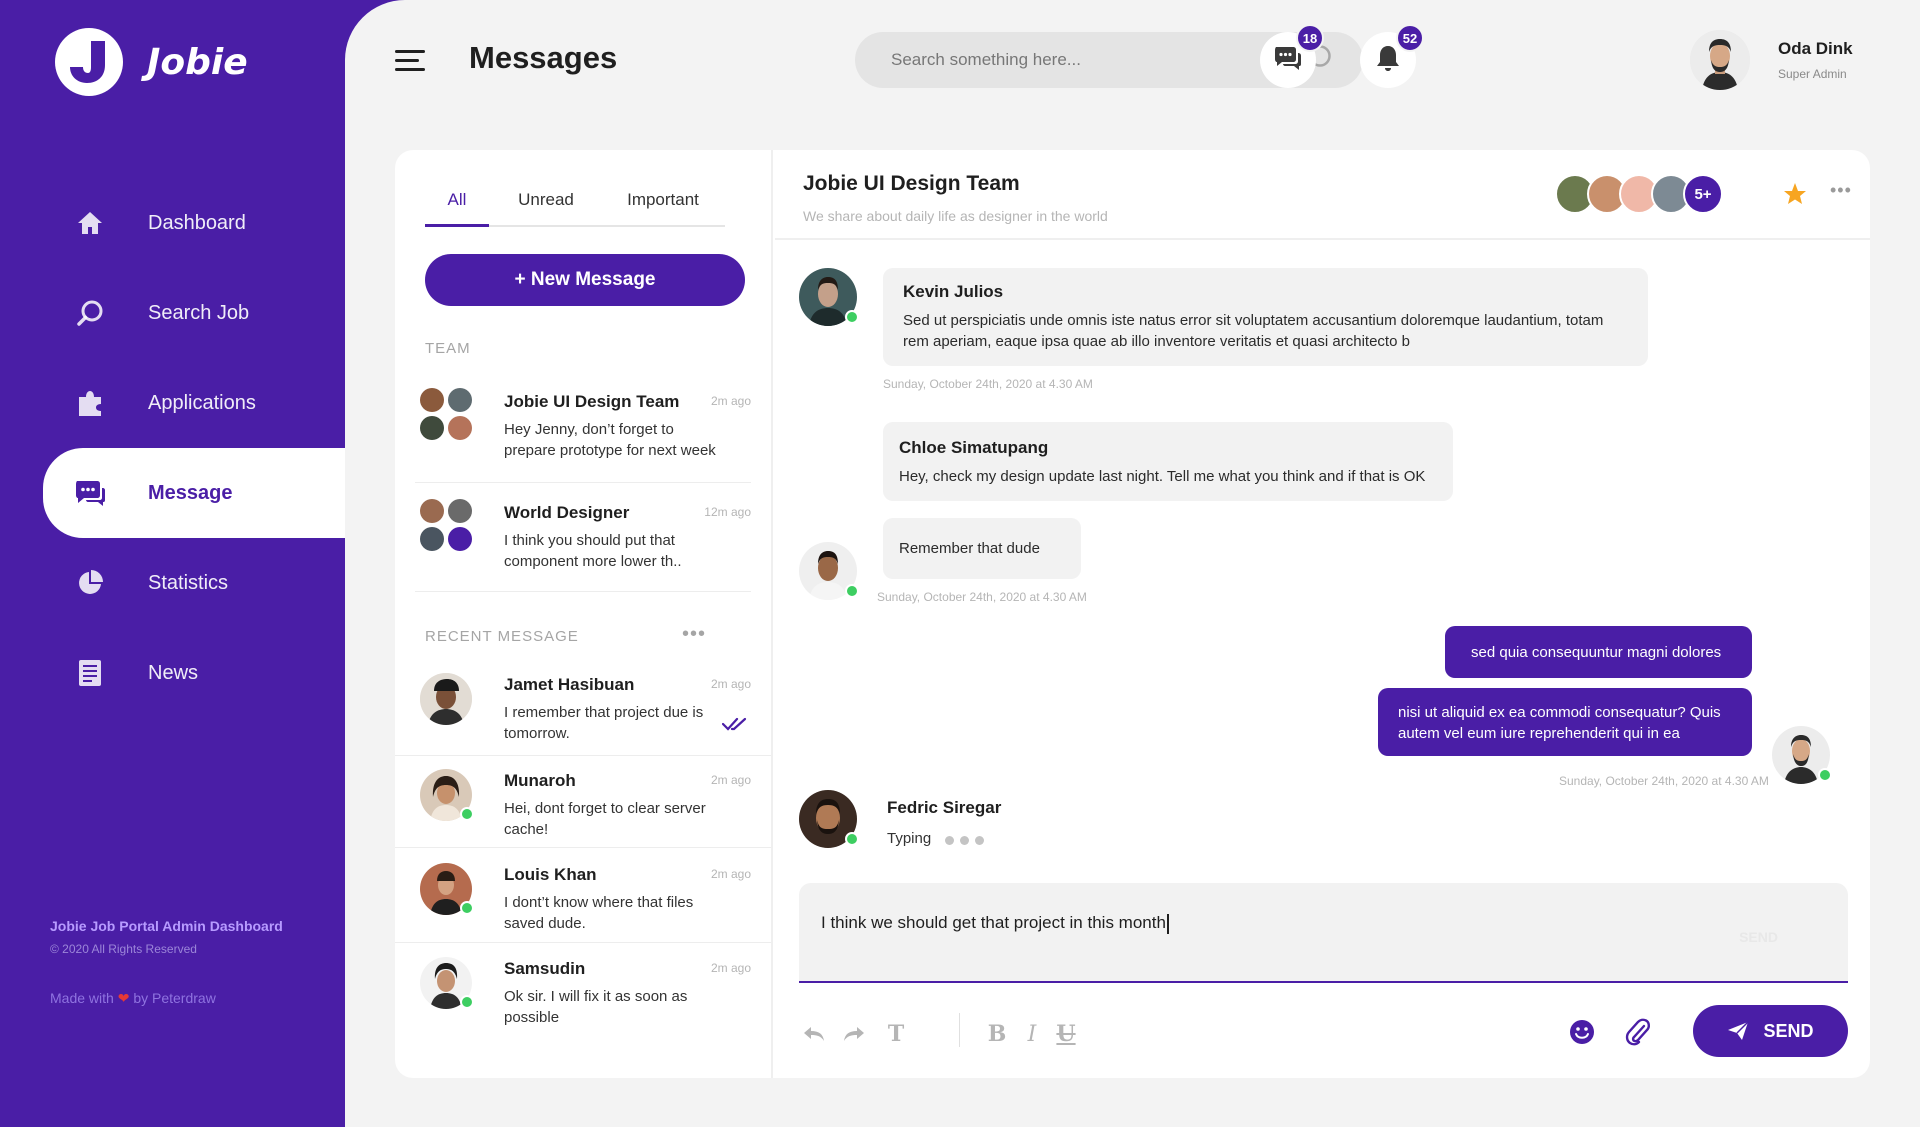  Describe the element at coordinates (1770, 1031) in the screenshot. I see `send-button: SEND` at that location.